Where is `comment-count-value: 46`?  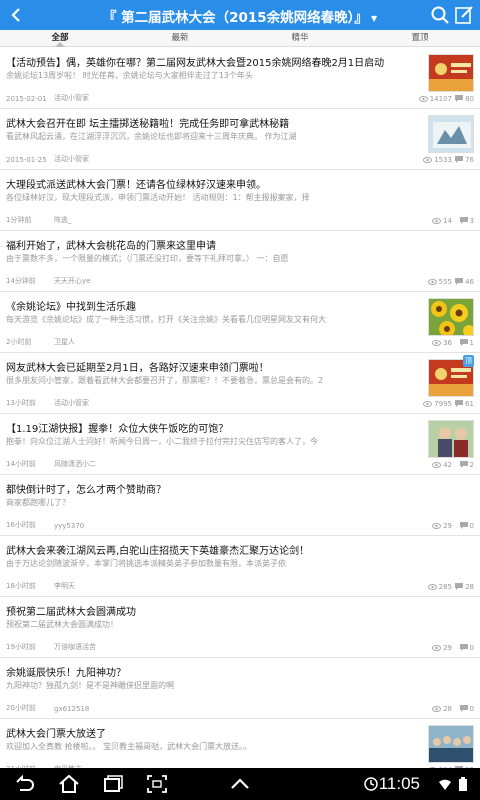
comment-count-value: 46 is located at coordinates (469, 282).